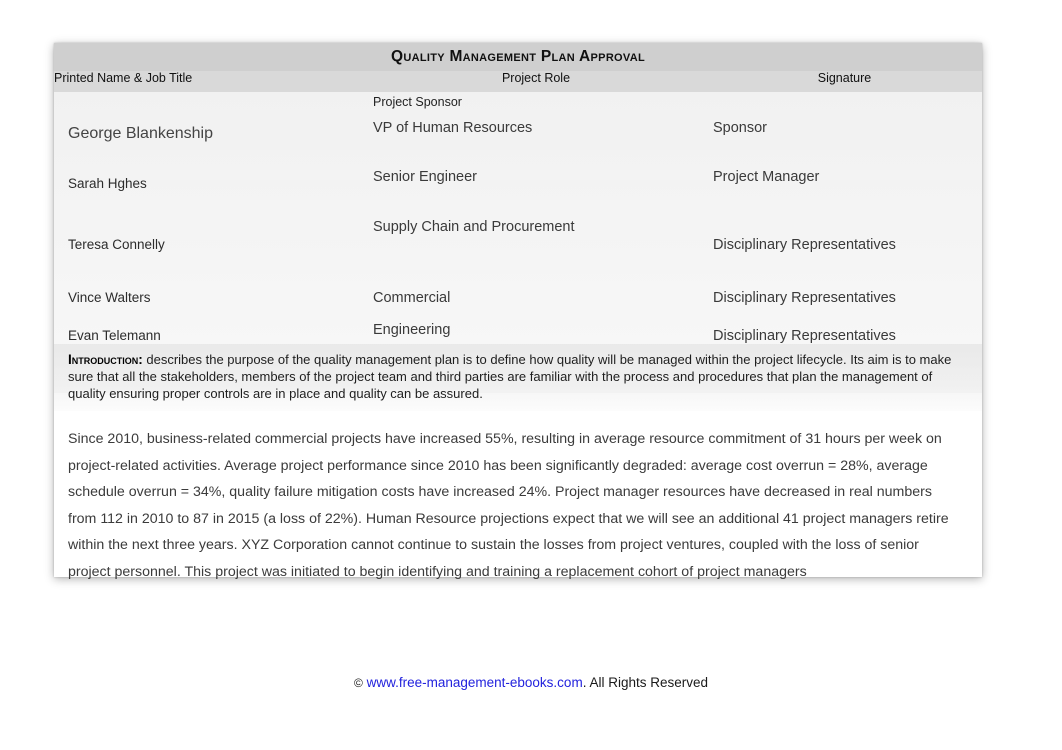 The height and width of the screenshot is (750, 1062). Describe the element at coordinates (536, 103) in the screenshot. I see `row-role-cell: Project Sponsor` at that location.